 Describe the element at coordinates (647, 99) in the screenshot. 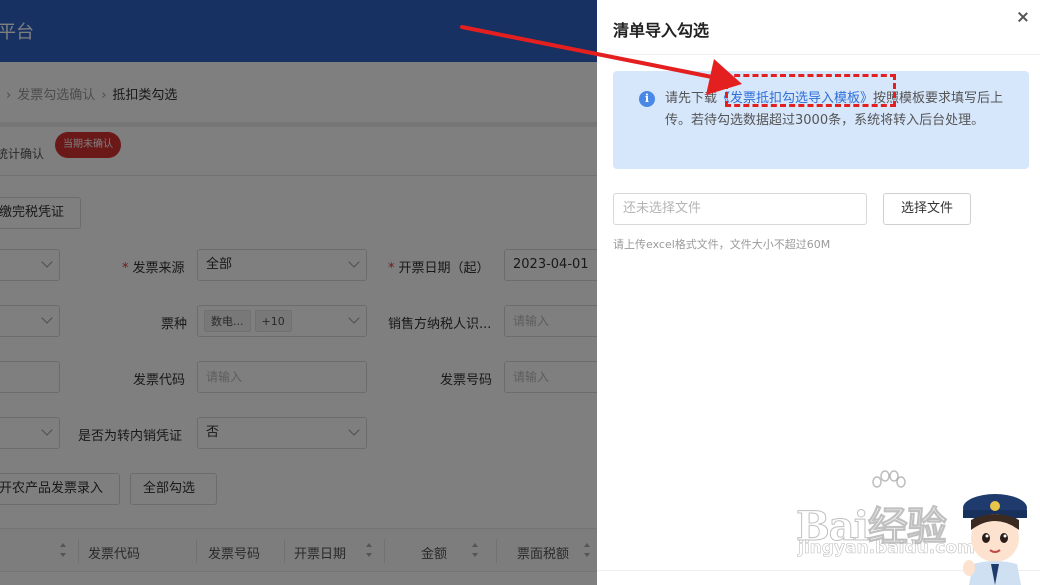

I see `info-icon: i` at that location.